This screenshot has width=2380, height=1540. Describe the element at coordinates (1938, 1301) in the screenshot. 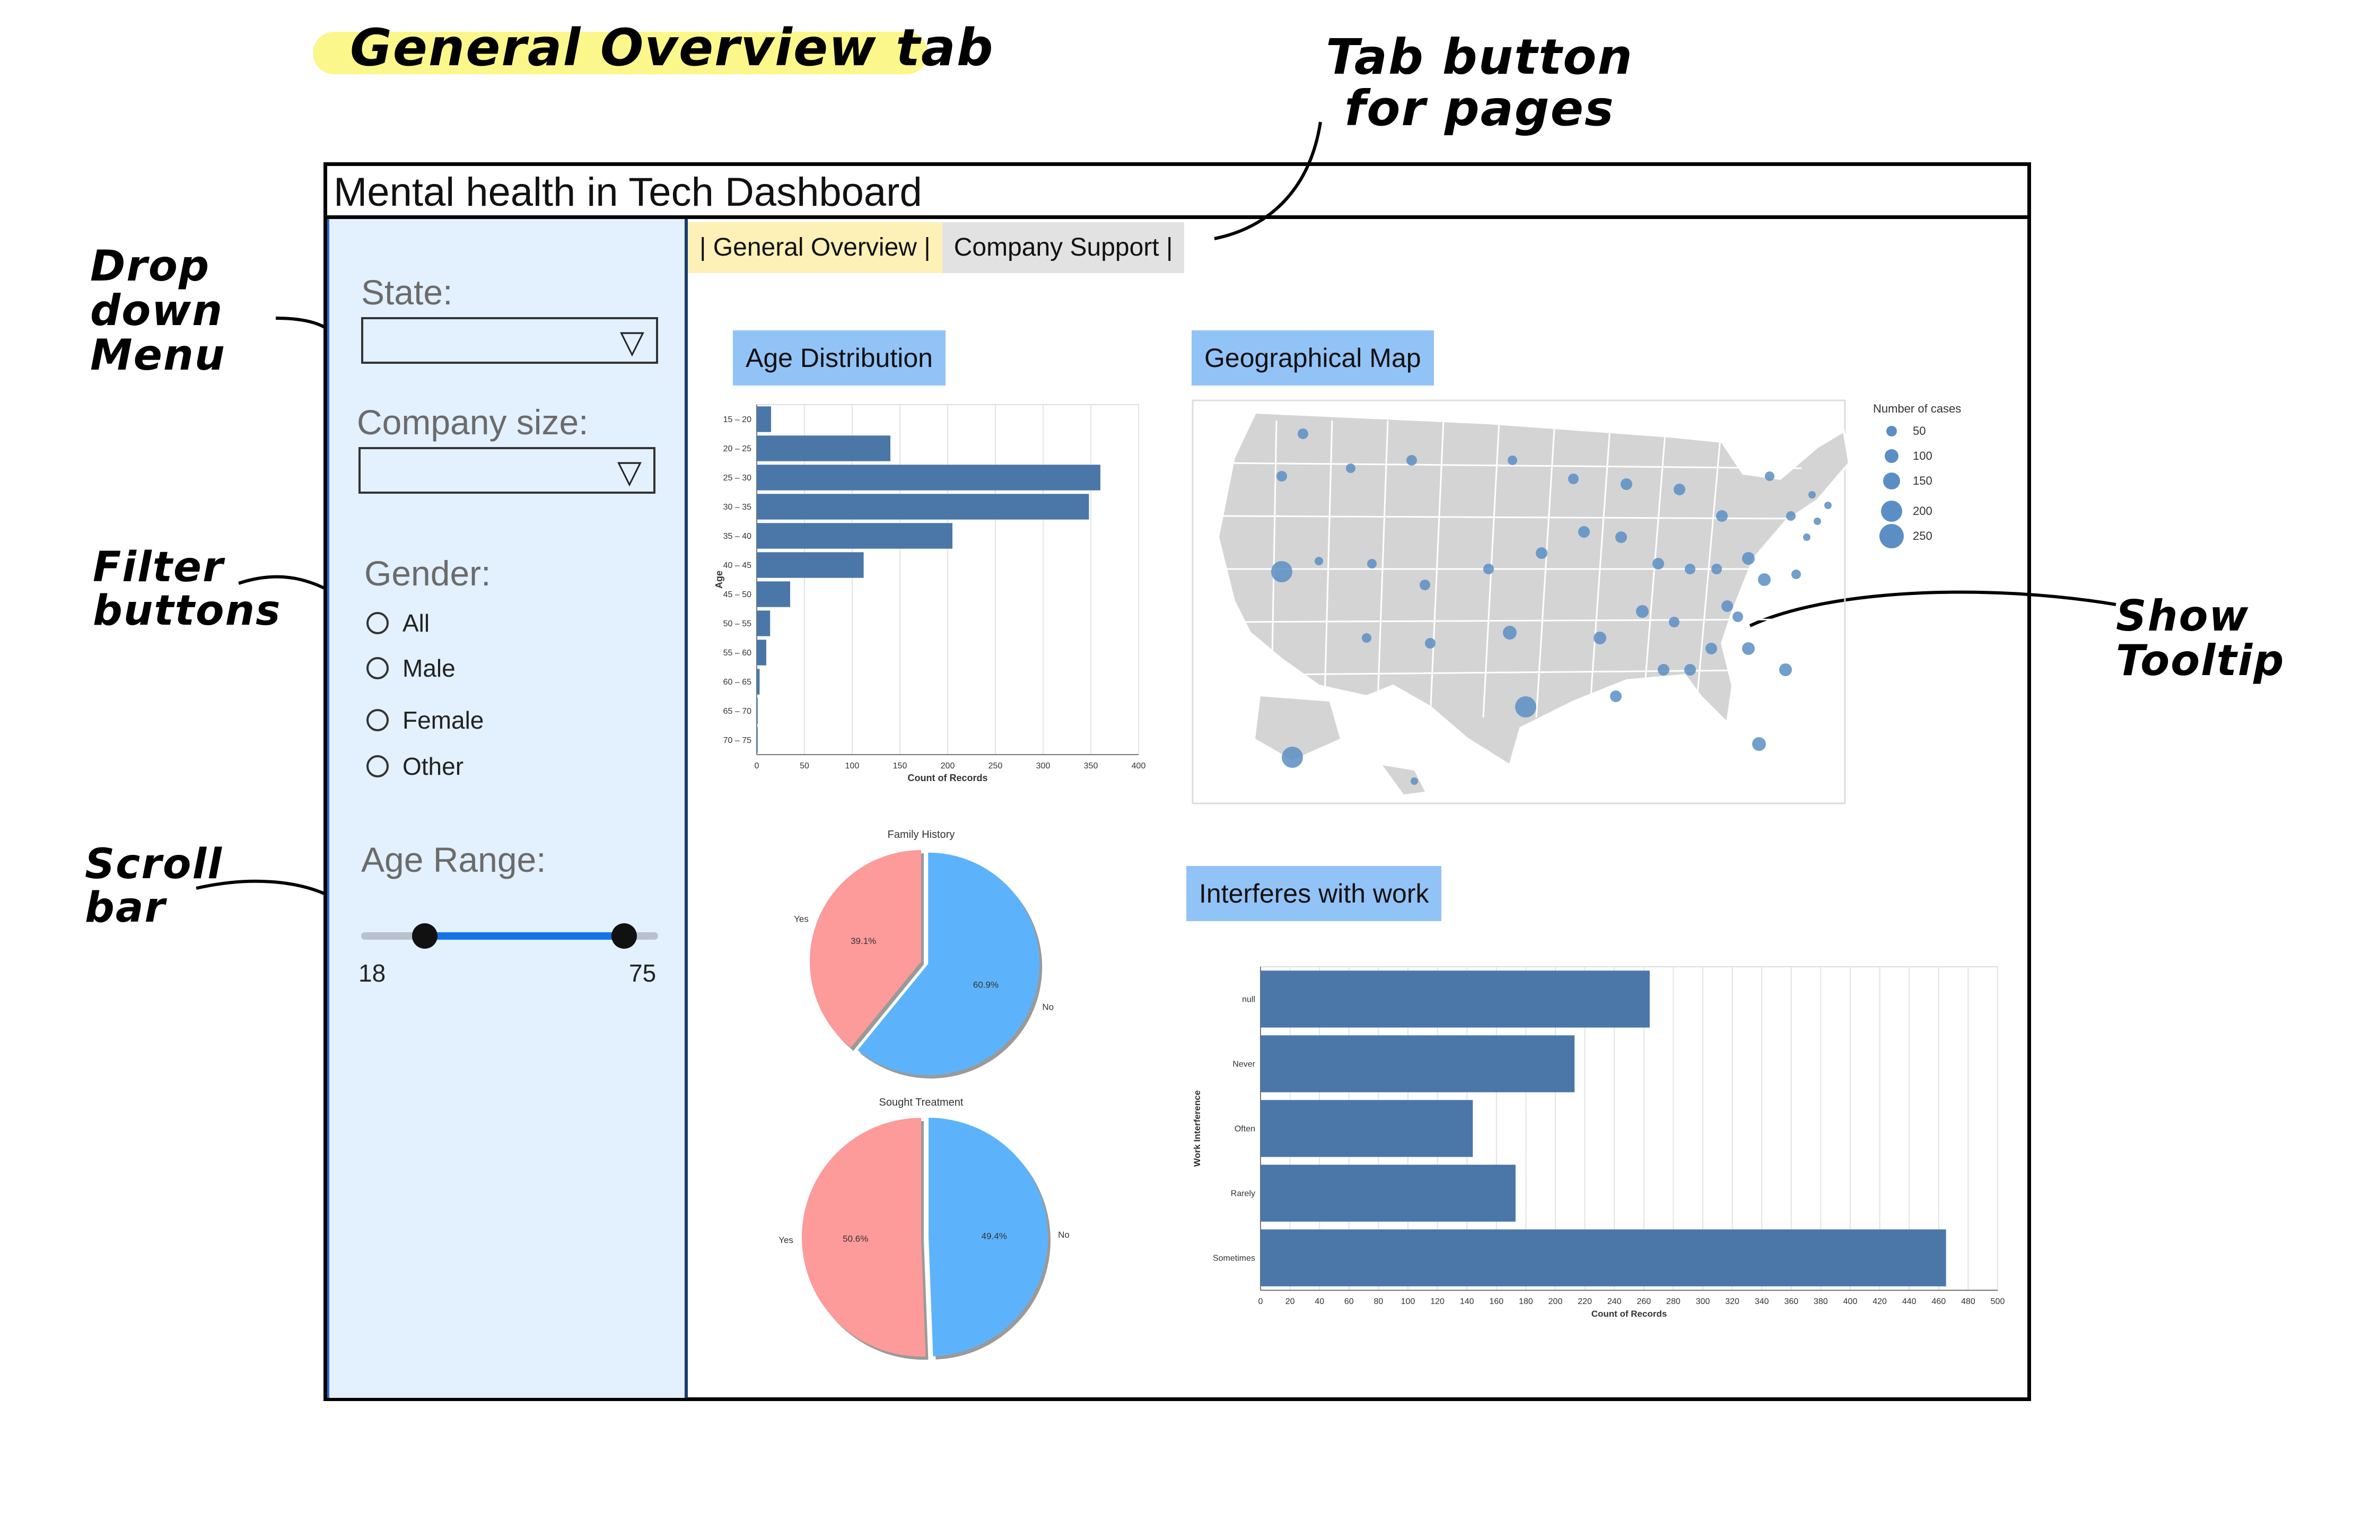

I see `x-tick-label: 460` at that location.